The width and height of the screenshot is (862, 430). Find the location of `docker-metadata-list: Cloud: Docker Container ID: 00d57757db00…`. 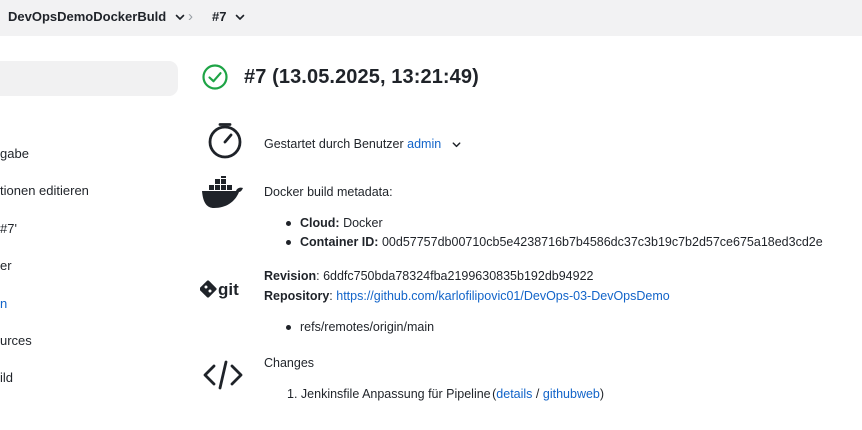

docker-metadata-list: Cloud: Docker Container ID: 00d57757db00… is located at coordinates (554, 233).